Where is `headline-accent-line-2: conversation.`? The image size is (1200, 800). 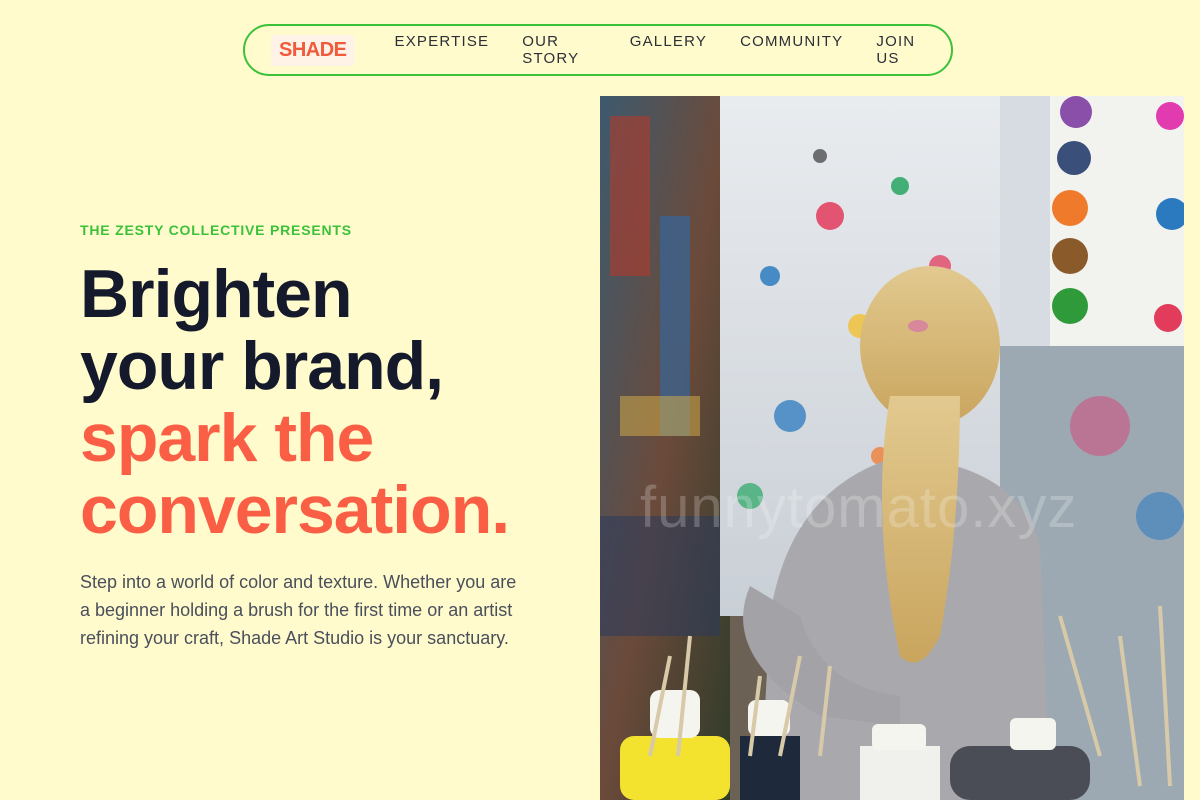 headline-accent-line-2: conversation. is located at coordinates (295, 510).